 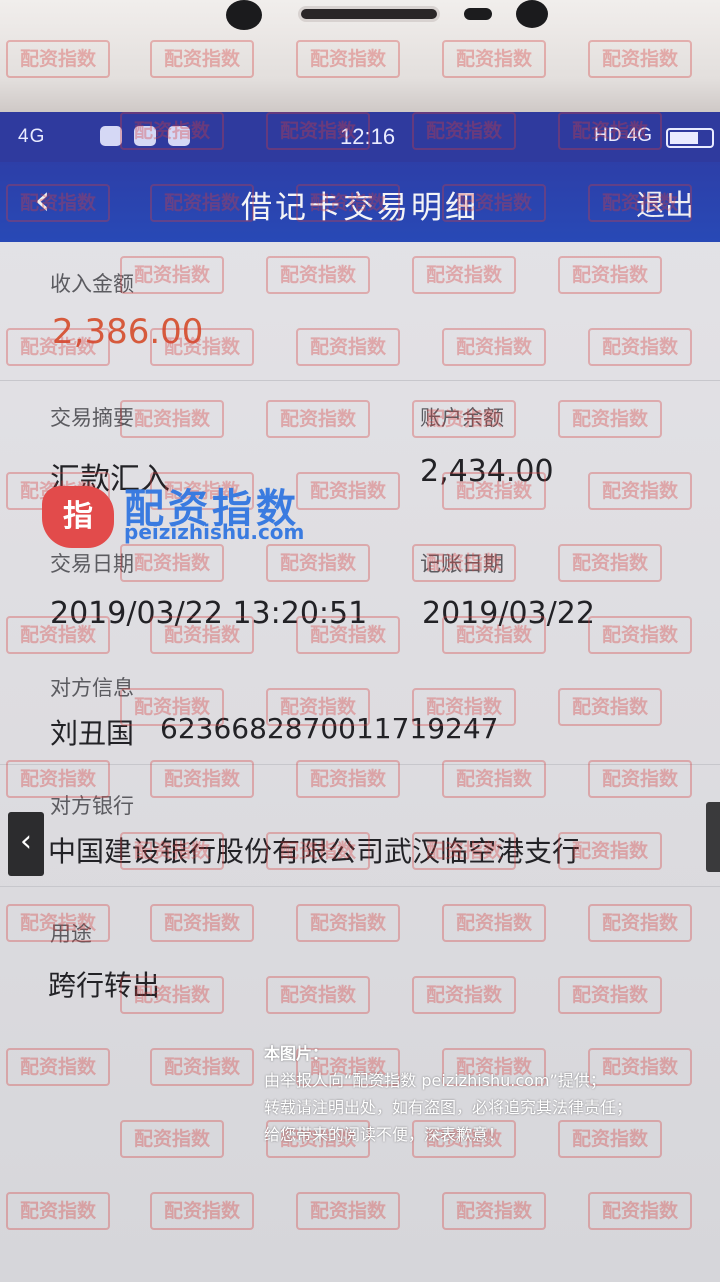 I want to click on purpose-value: 跨行转出, so click(x=104, y=985).